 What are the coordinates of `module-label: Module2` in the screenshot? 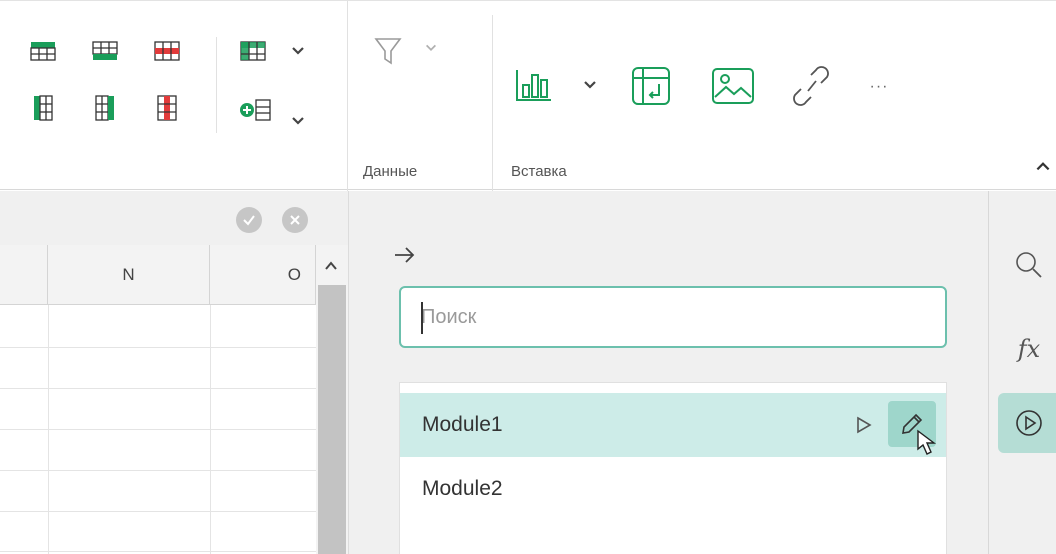 It's located at (462, 488).